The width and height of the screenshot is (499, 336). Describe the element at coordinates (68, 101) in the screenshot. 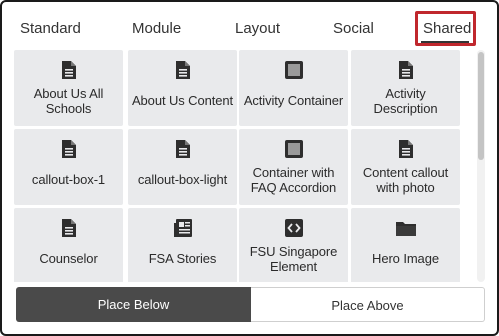

I see `tile-label: About Us All Schools` at that location.